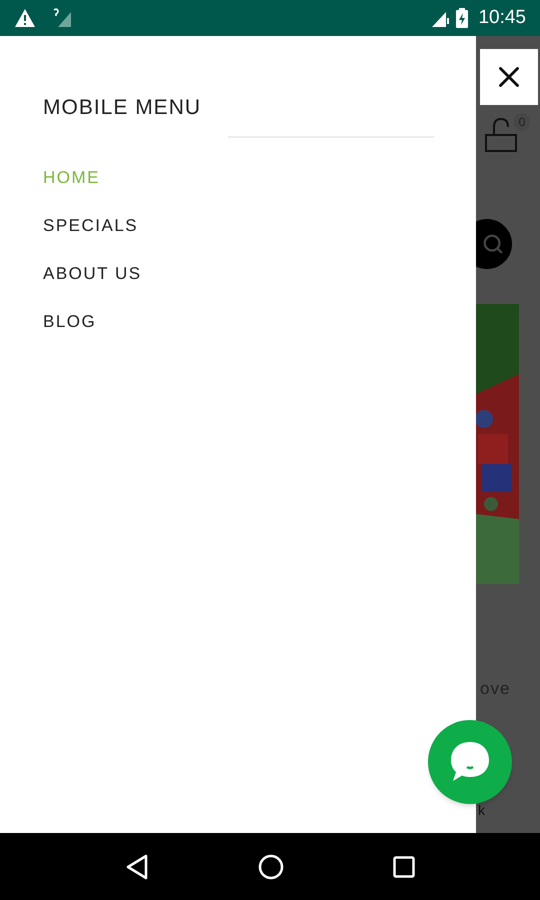  Describe the element at coordinates (481, 810) in the screenshot. I see `page-text: k` at that location.